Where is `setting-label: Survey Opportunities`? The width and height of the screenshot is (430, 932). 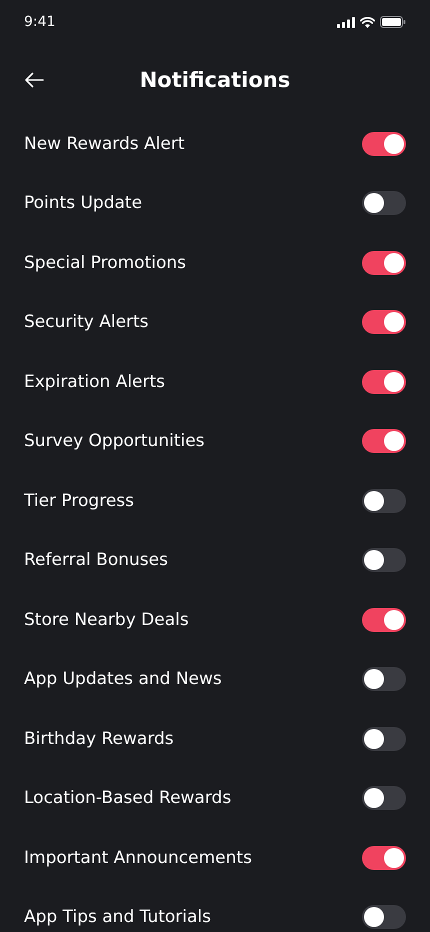
setting-label: Survey Opportunities is located at coordinates (114, 441).